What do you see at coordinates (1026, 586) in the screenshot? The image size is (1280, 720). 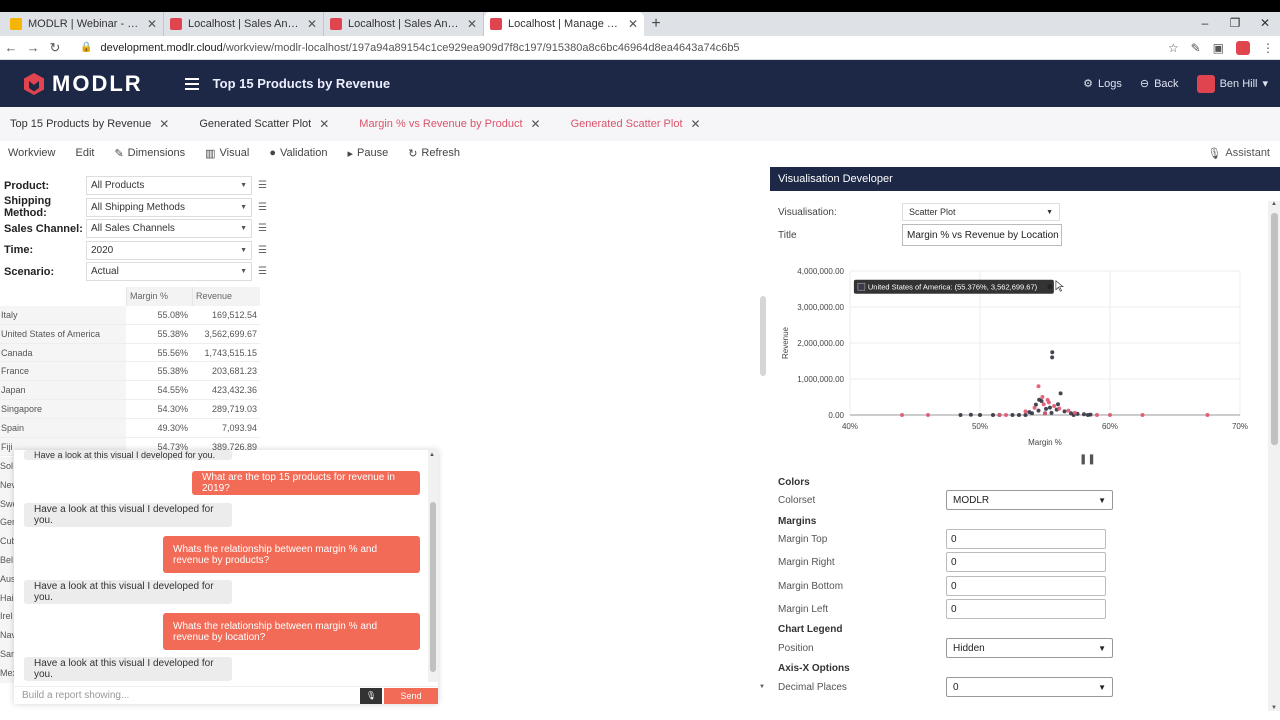 I see `margin-bottom-input: 0` at bounding box center [1026, 586].